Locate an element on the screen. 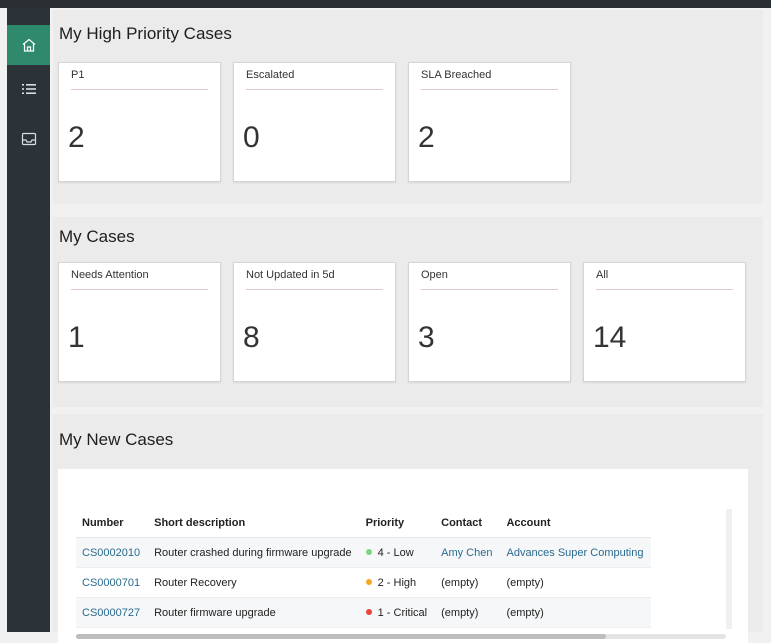 Image resolution: width=771 pixels, height=643 pixels. top-bar is located at coordinates (385, 4).